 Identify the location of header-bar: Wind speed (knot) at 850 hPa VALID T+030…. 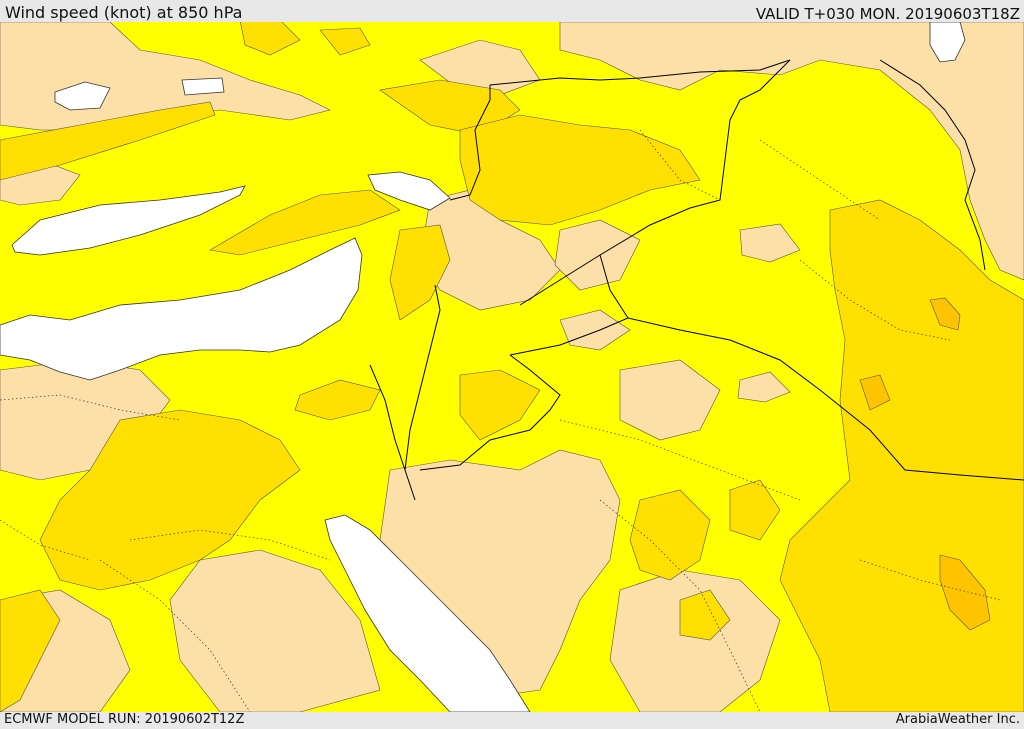
(512, 11).